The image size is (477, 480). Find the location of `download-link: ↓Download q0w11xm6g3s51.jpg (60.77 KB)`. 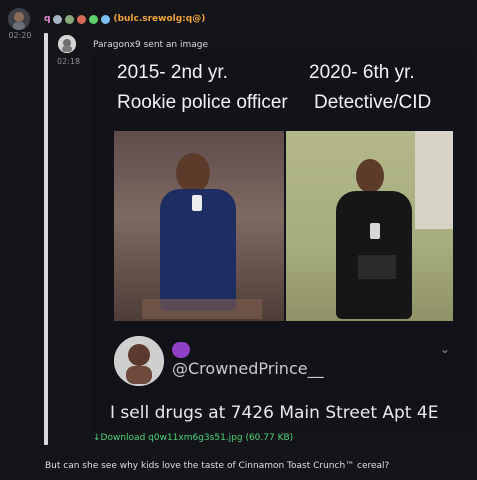

download-link: ↓Download q0w11xm6g3s51.jpg (60.77 KB) is located at coordinates (193, 438).